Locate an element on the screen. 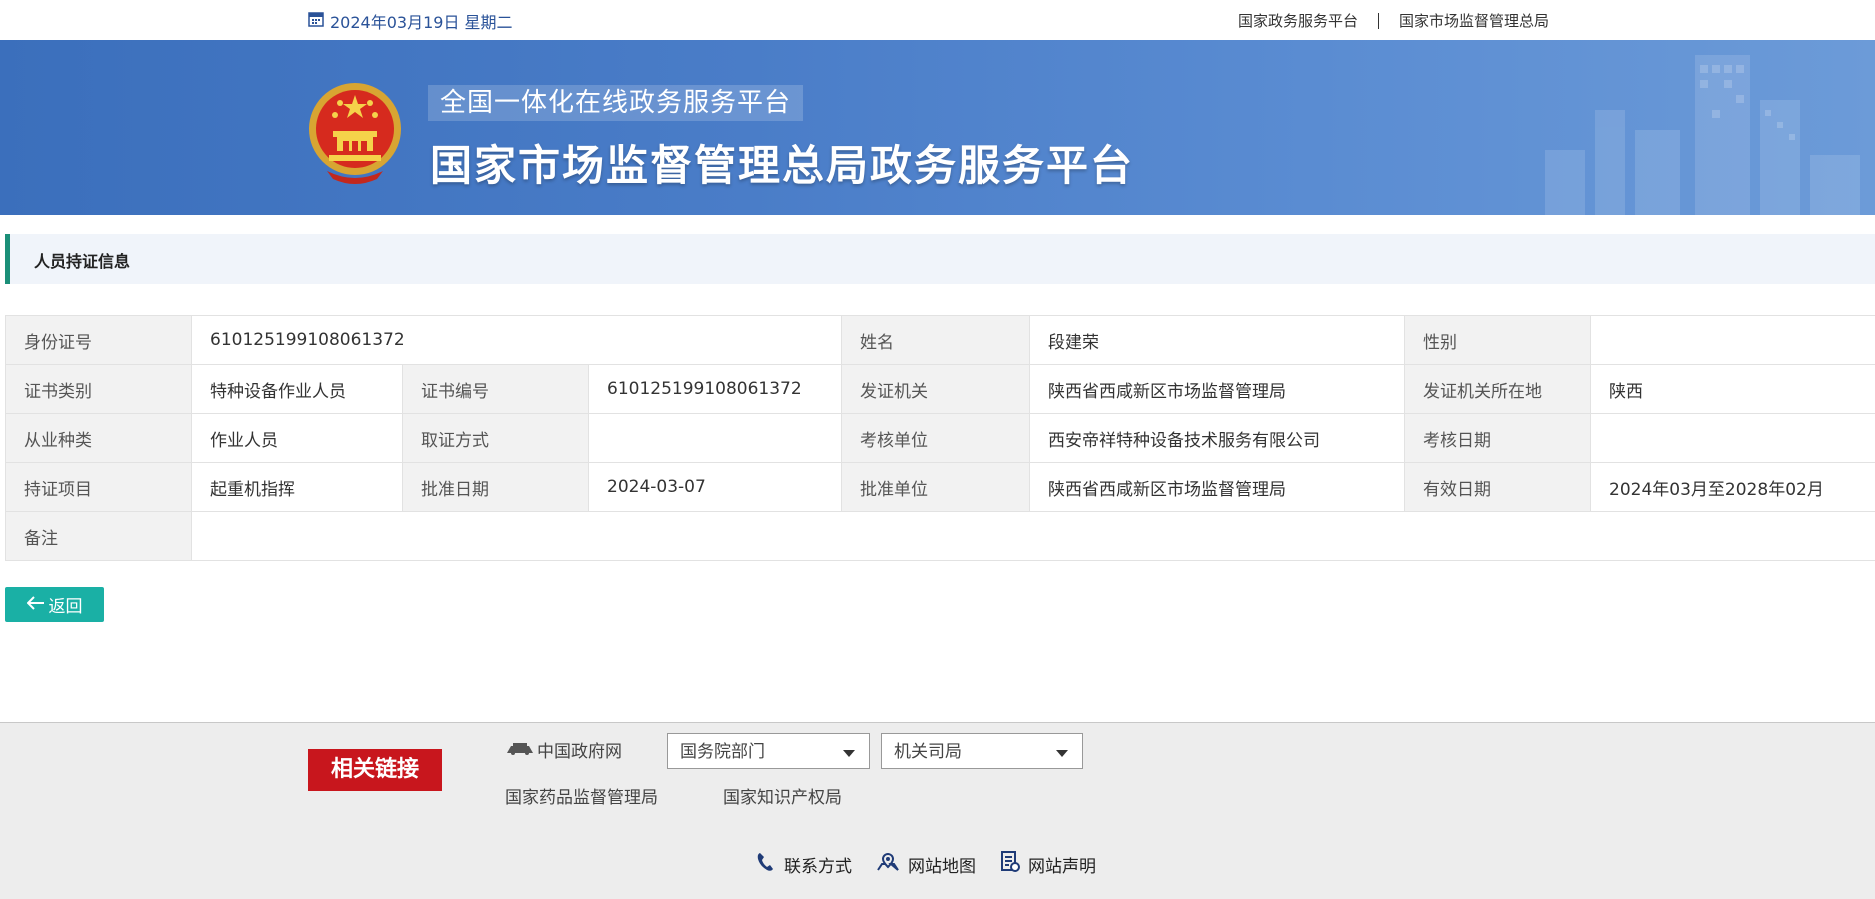  gender-label: 性别 is located at coordinates (1498, 340).